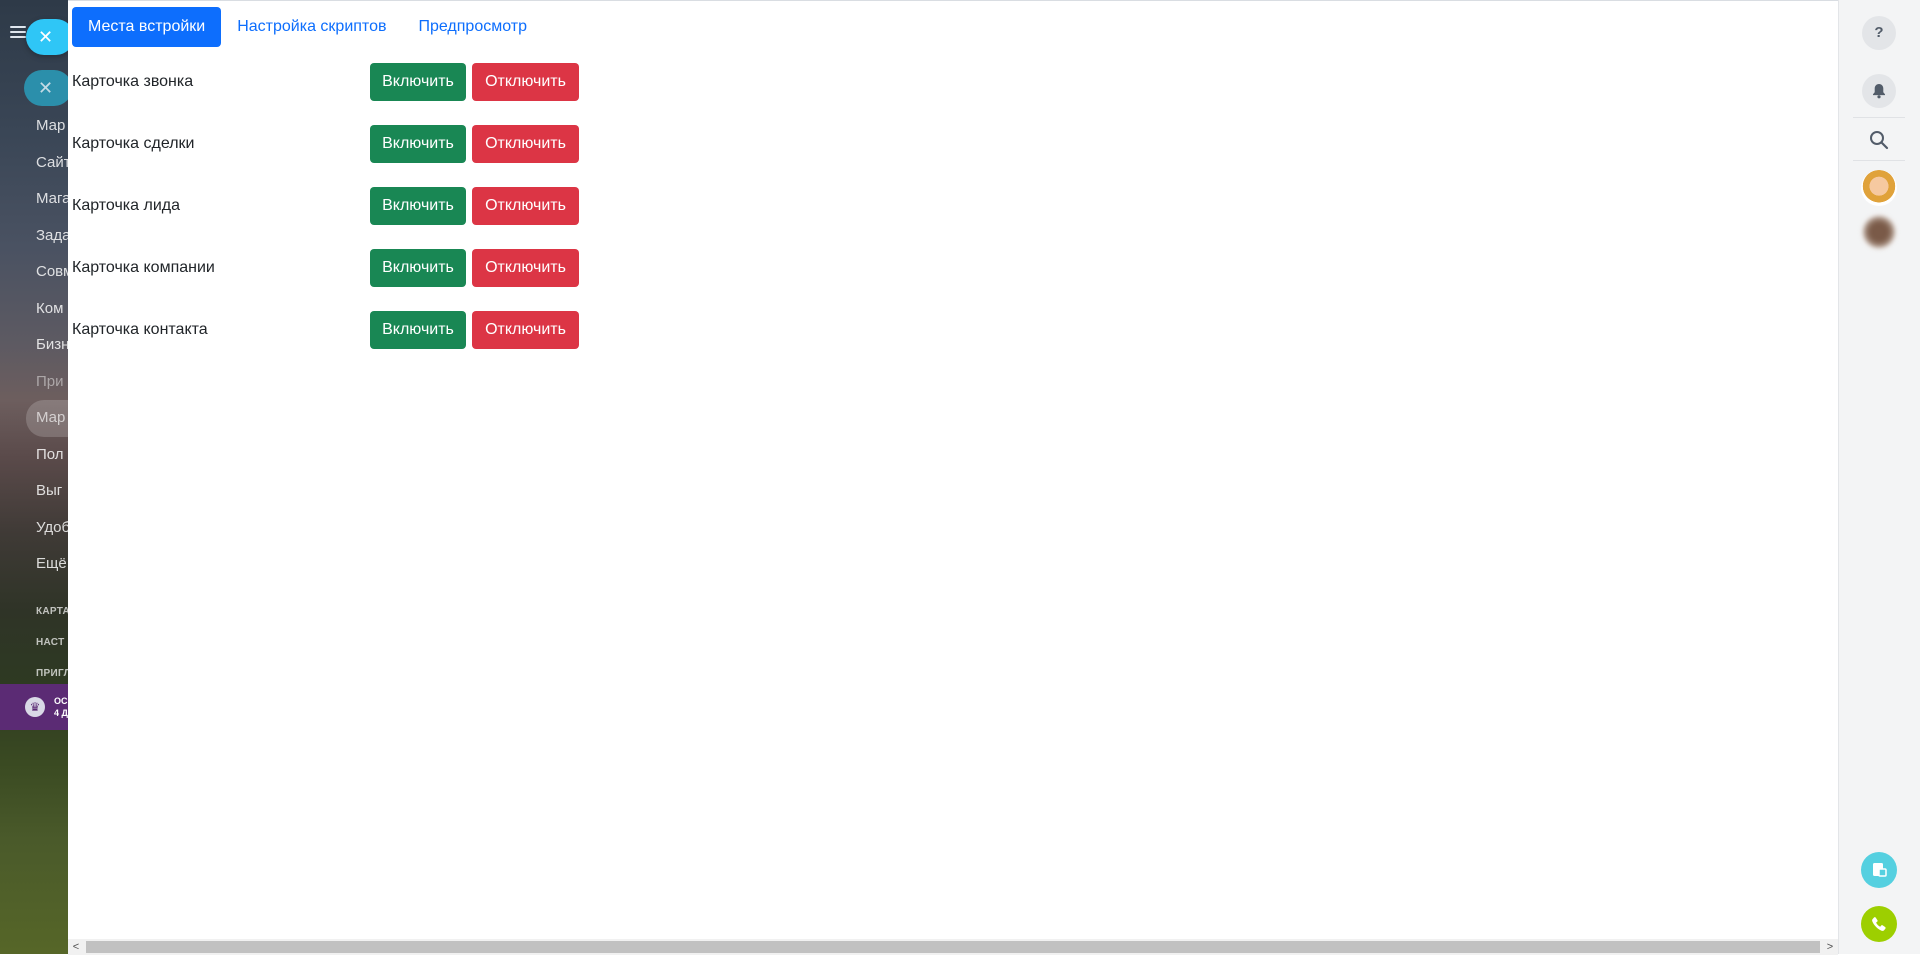 The image size is (1920, 955). Describe the element at coordinates (61, 713) in the screenshot. I see `promo-line-2: 4 Д` at that location.